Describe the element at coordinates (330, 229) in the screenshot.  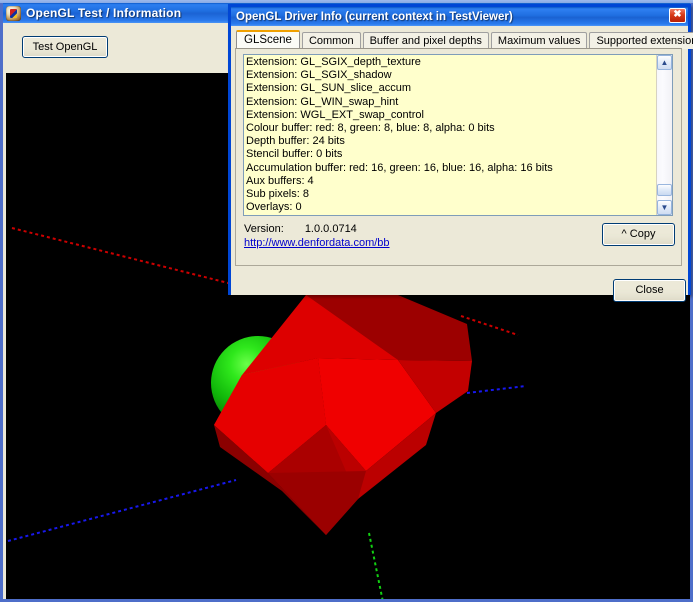
I see `version-value: 1.0.0.0714` at that location.